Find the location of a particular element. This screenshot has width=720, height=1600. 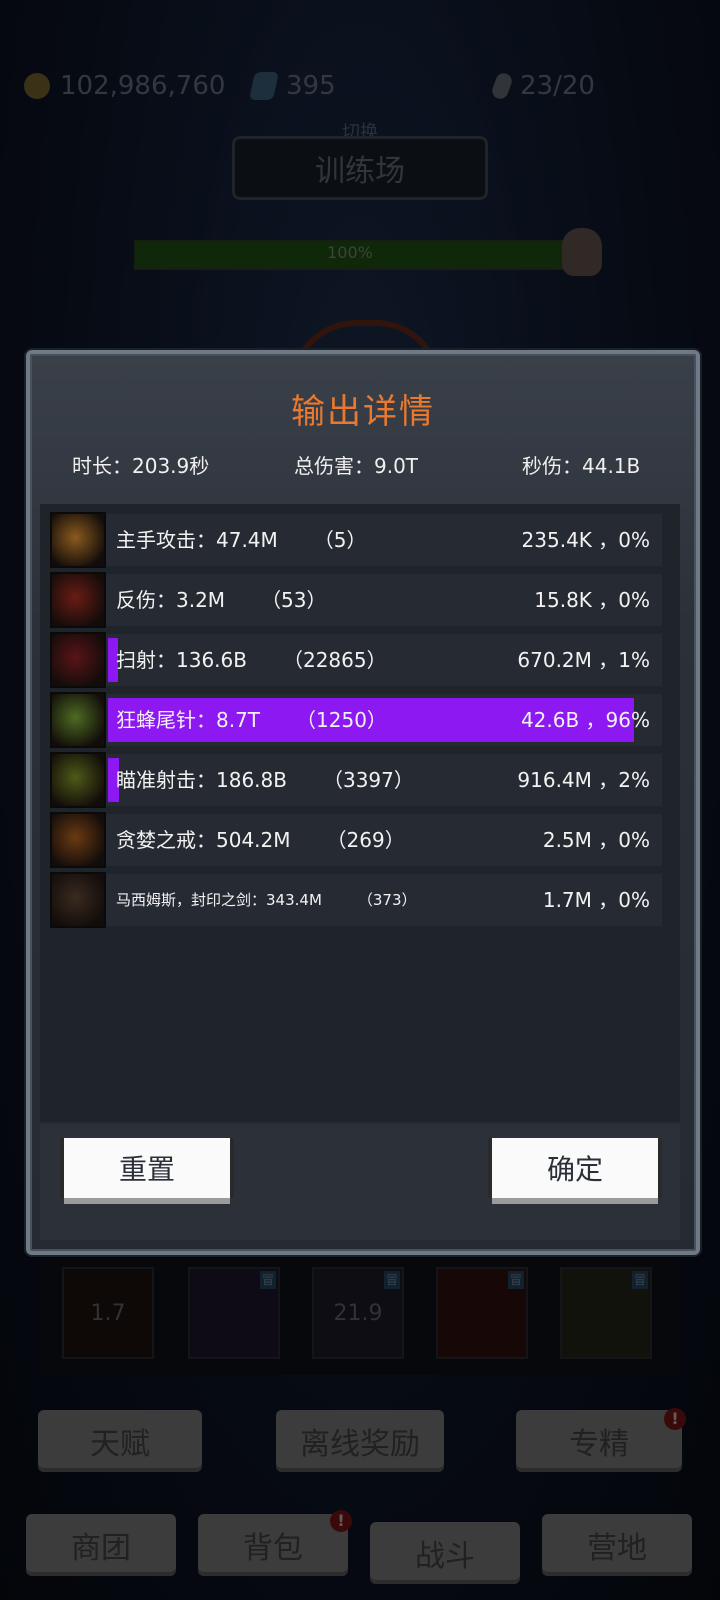

skill-damage: 主手攻击：47.4M （5） is located at coordinates (241, 540).